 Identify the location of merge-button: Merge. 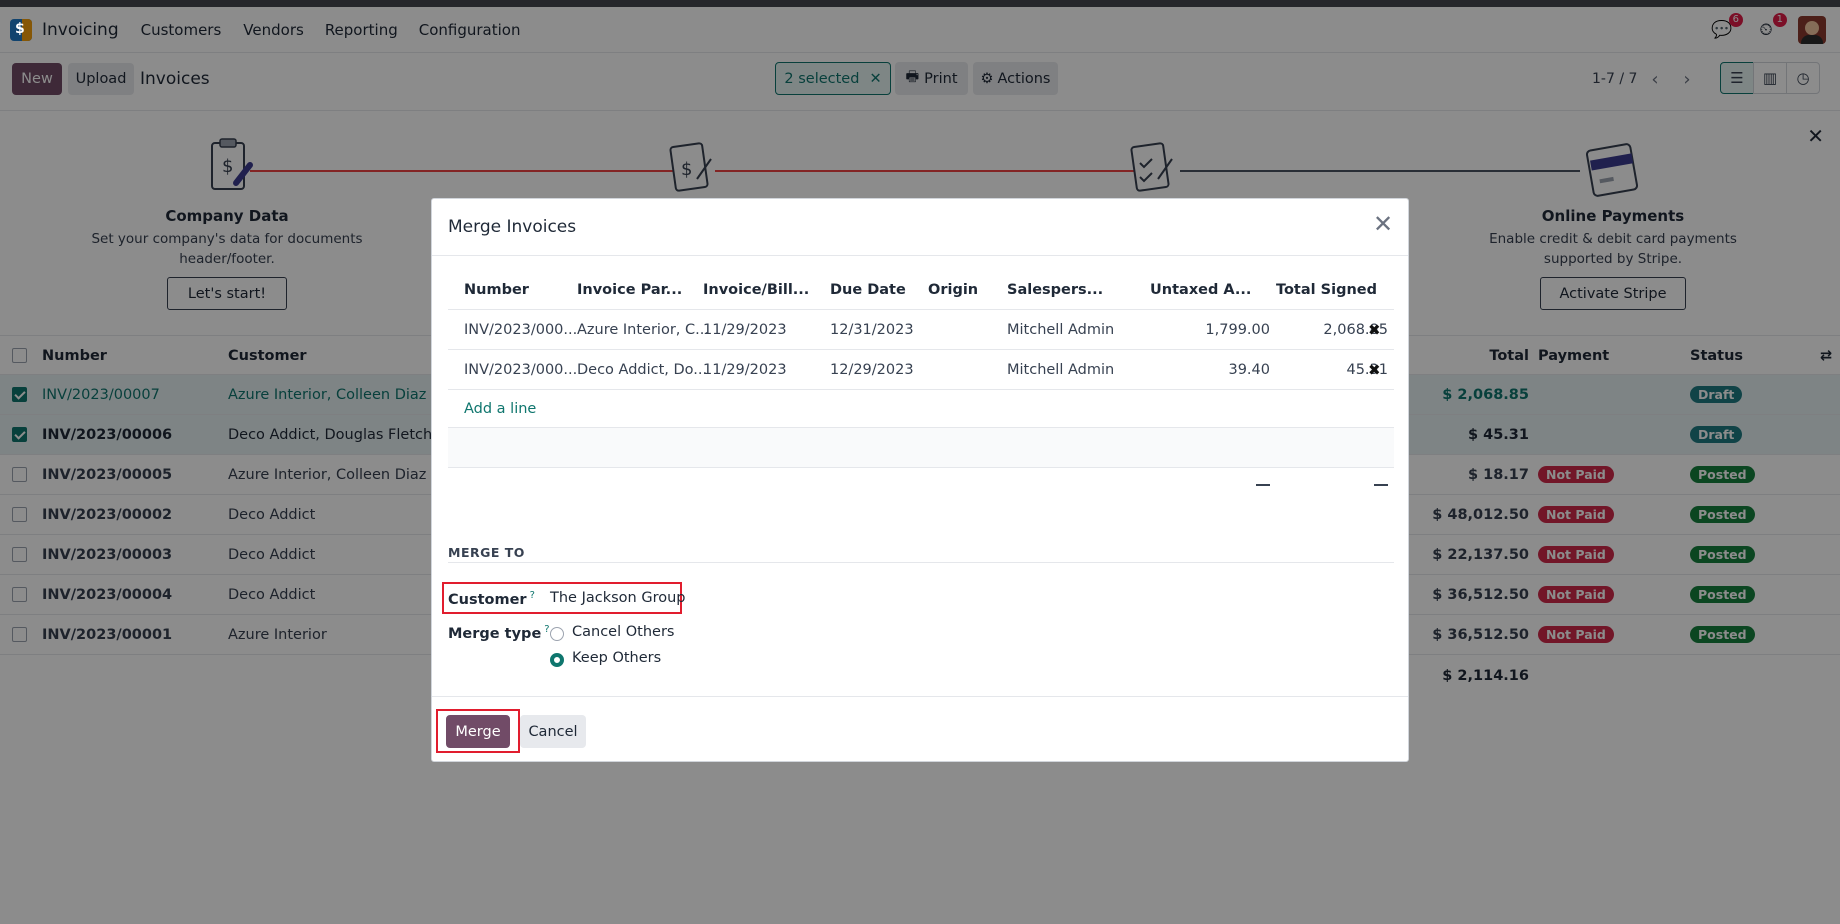
(478, 731).